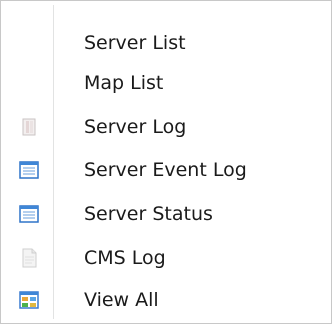 The image size is (332, 324). Describe the element at coordinates (29, 300) in the screenshot. I see `grid-view-icon` at that location.